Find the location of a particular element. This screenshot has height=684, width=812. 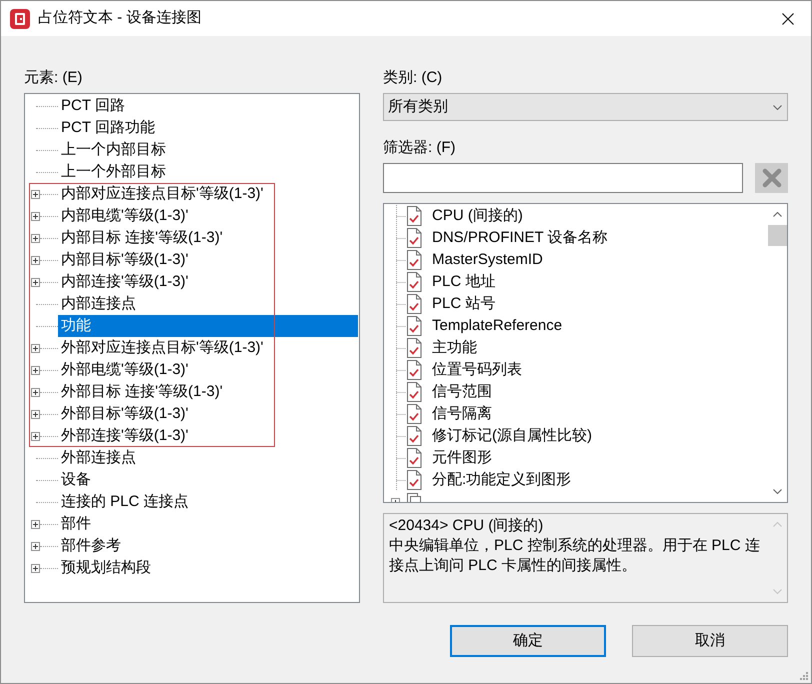

tree-item: 内部目标'等级(1-3)' is located at coordinates (125, 260).